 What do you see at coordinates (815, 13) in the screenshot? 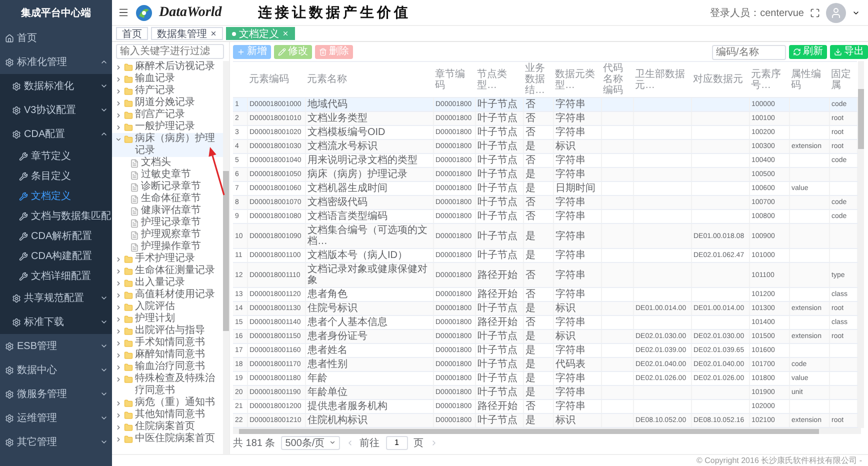
I see `fullscreen-icon` at bounding box center [815, 13].